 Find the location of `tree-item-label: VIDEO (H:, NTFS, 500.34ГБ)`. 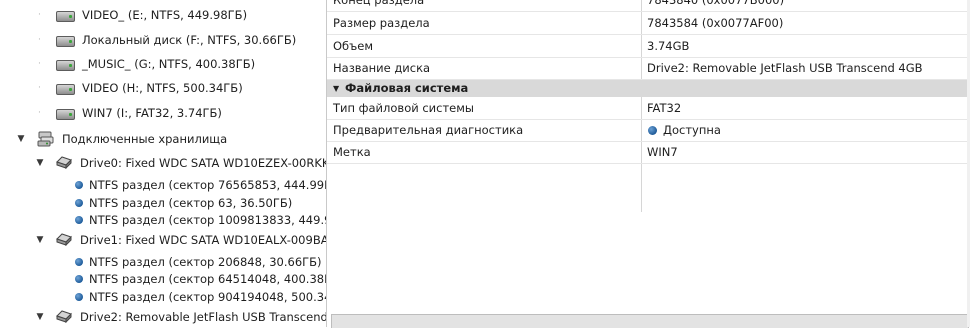

tree-item-label: VIDEO (H:, NTFS, 500.34ГБ) is located at coordinates (162, 88).